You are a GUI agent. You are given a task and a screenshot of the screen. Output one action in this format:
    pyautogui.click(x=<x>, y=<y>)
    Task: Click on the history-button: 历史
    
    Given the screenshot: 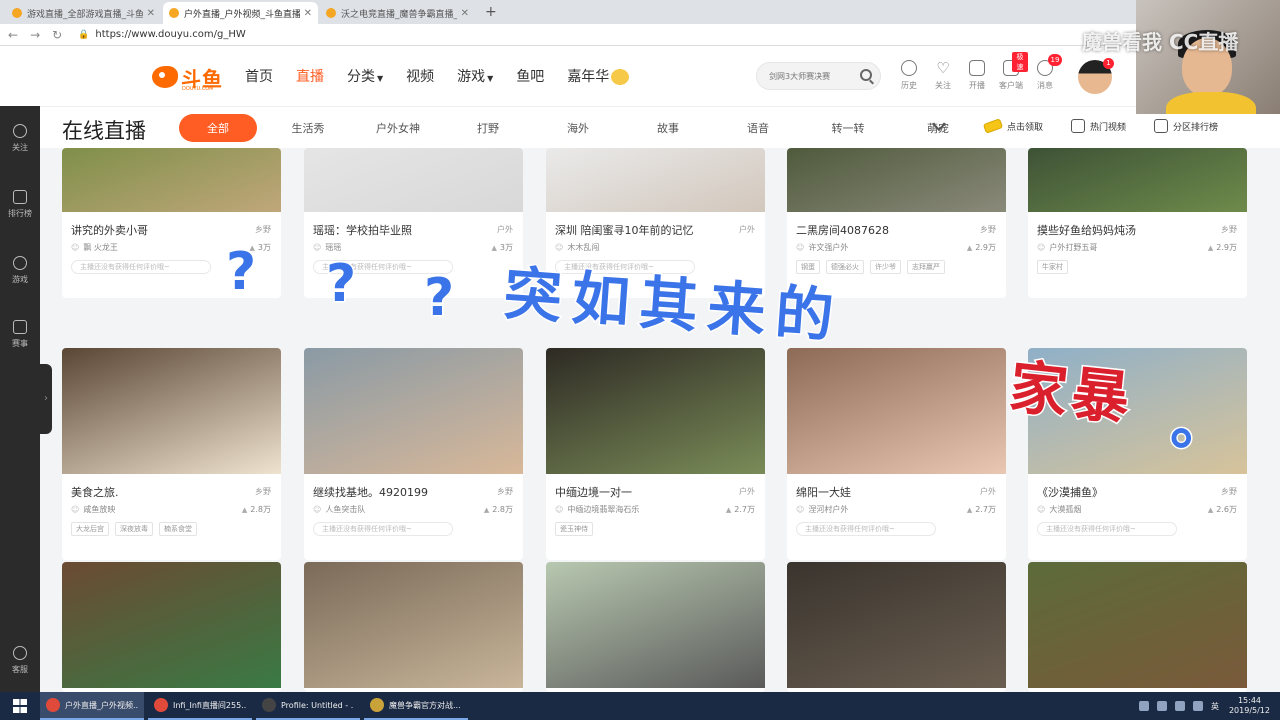 What is the action you would take?
    pyautogui.click(x=909, y=75)
    